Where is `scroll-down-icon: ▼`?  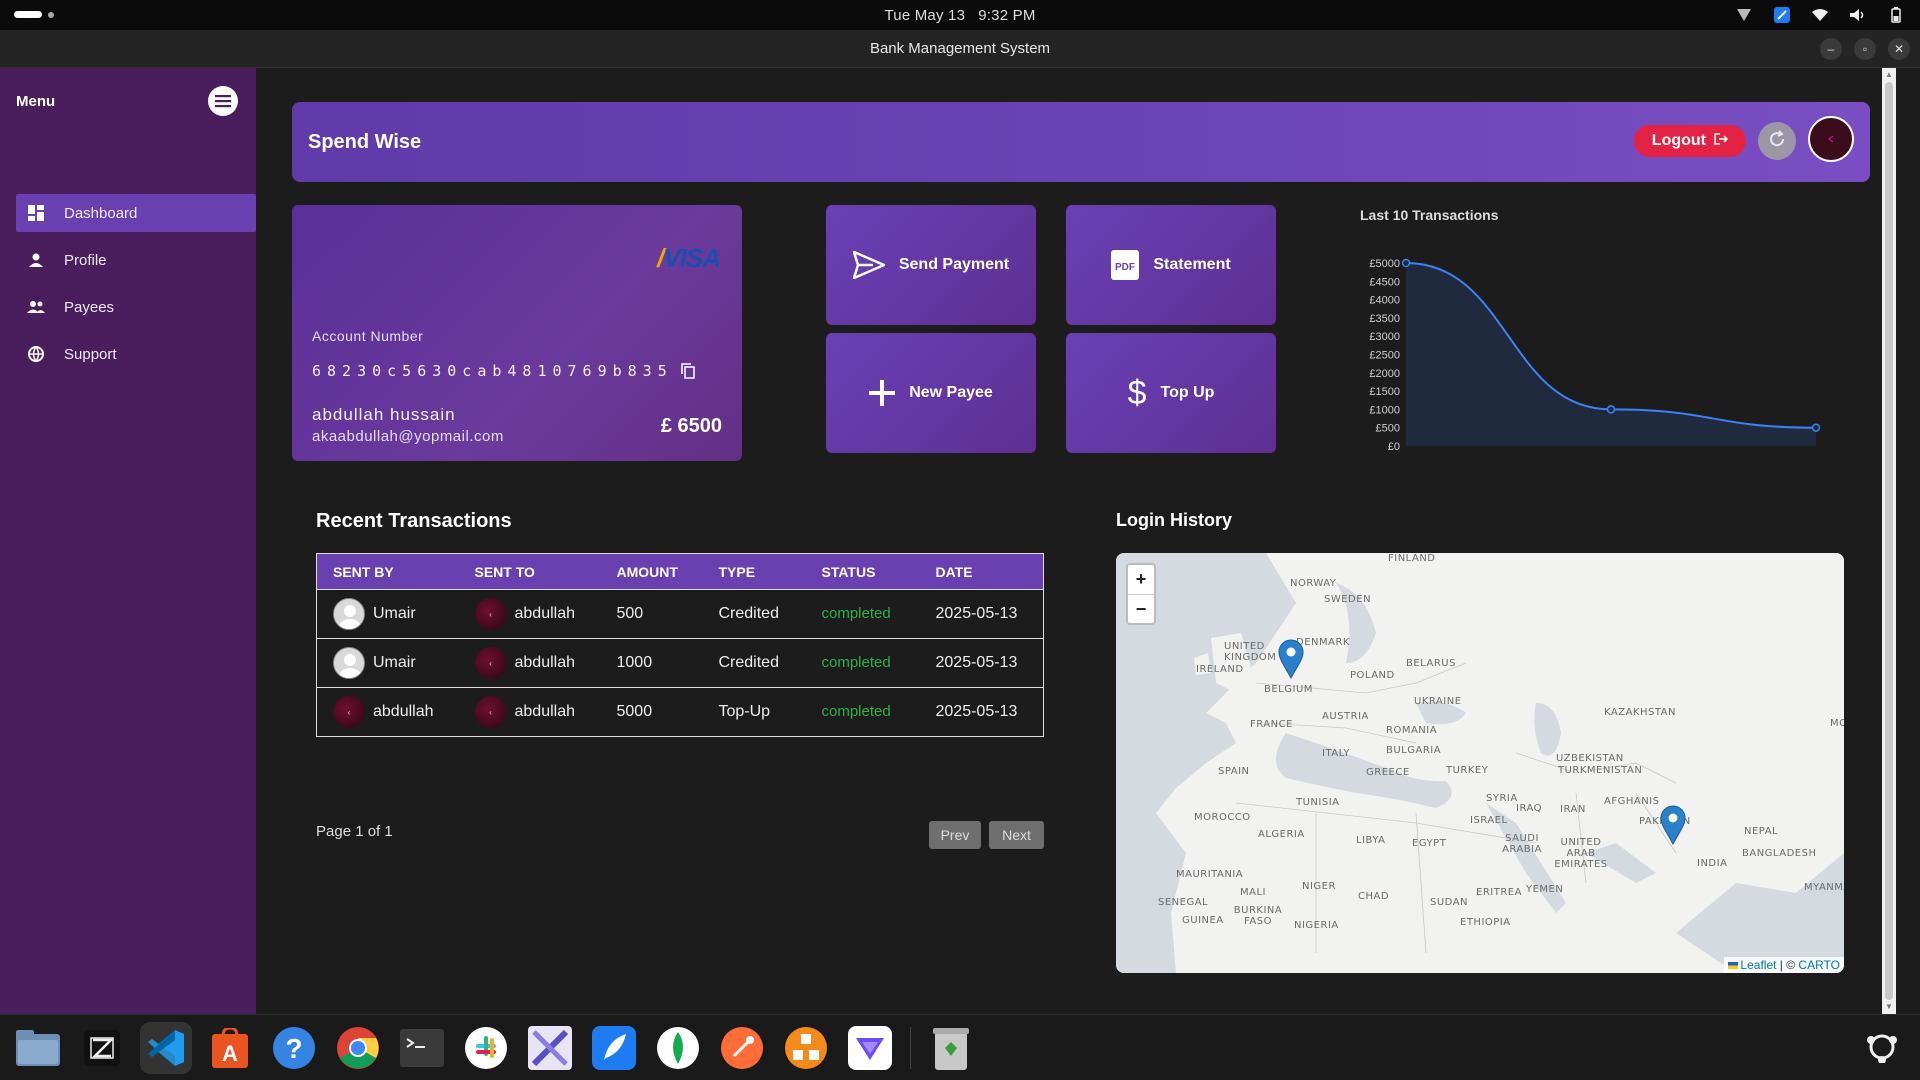
scroll-down-icon: ▼ is located at coordinates (1889, 1007).